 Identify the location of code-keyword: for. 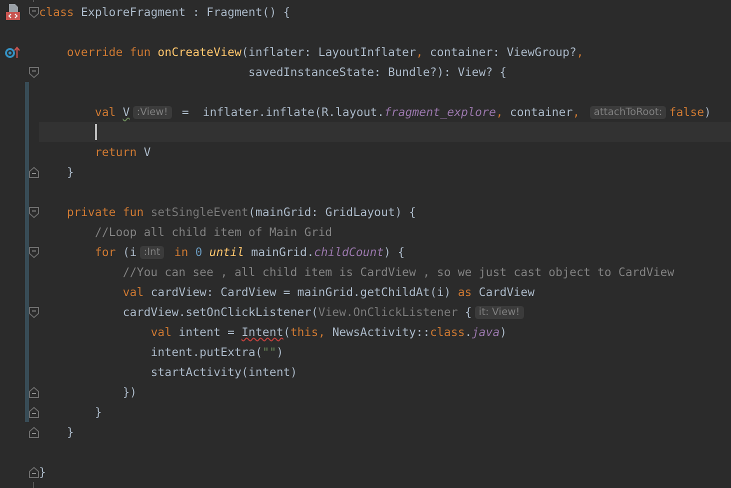
(105, 252).